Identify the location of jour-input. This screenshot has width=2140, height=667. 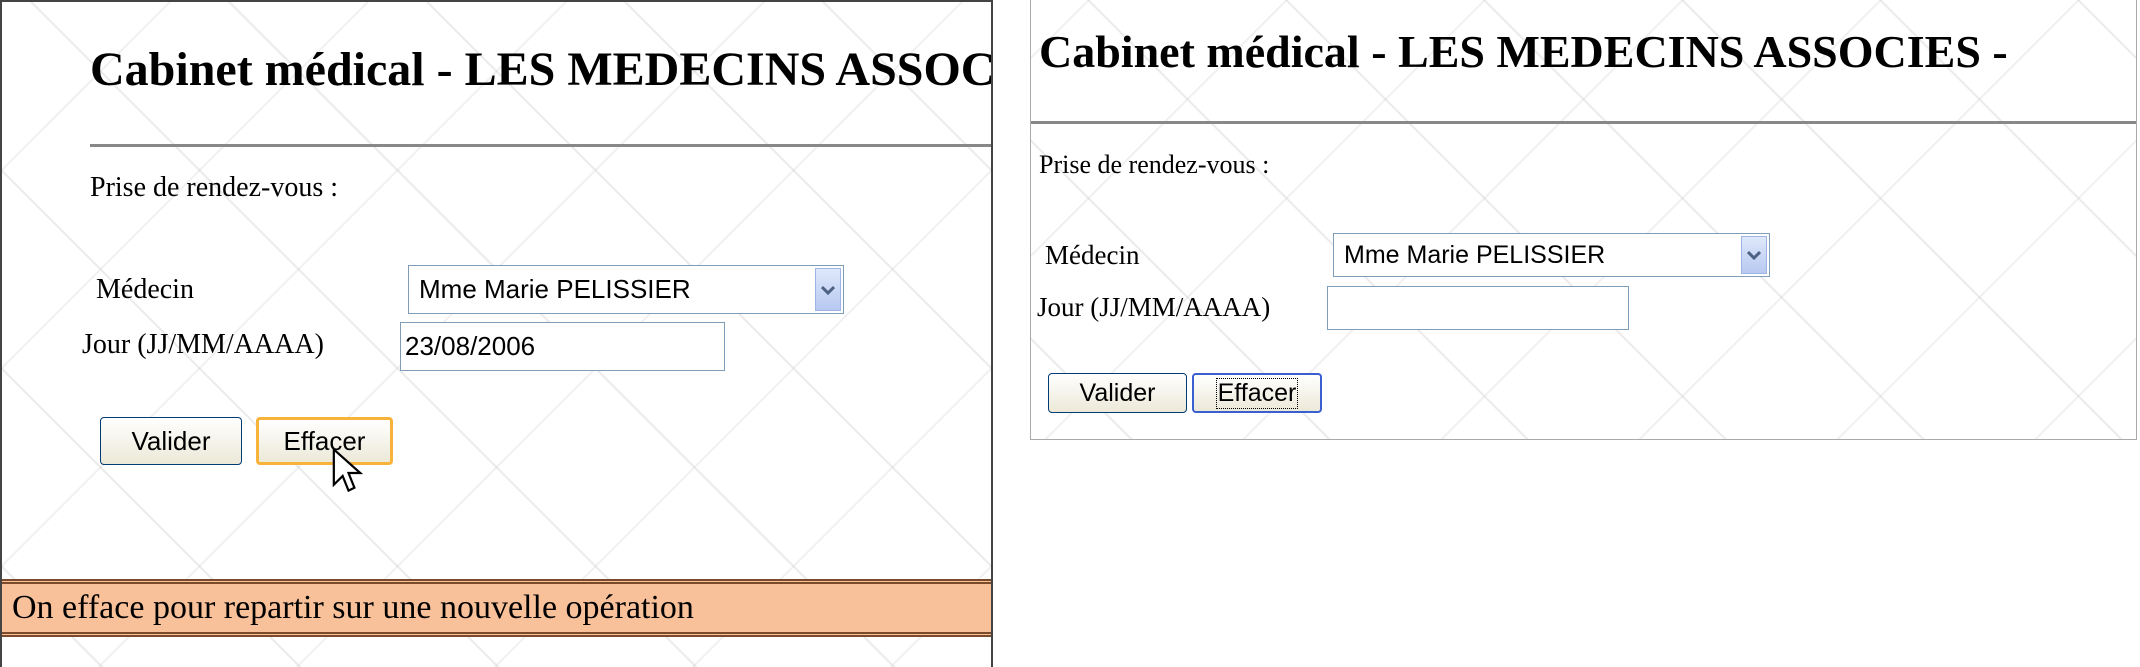
(1478, 308).